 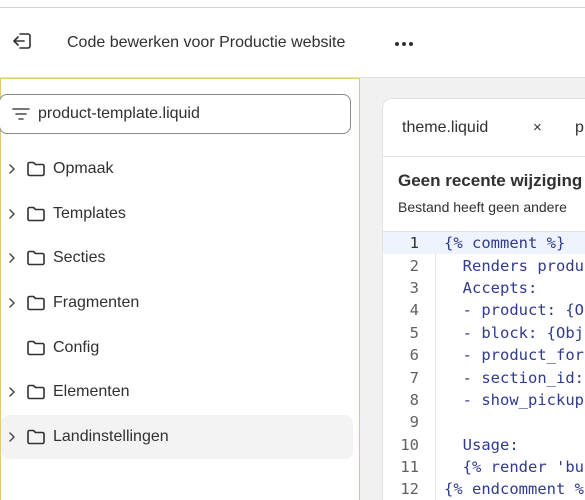 What do you see at coordinates (91, 392) in the screenshot?
I see `tree-item-label: Elementen` at bounding box center [91, 392].